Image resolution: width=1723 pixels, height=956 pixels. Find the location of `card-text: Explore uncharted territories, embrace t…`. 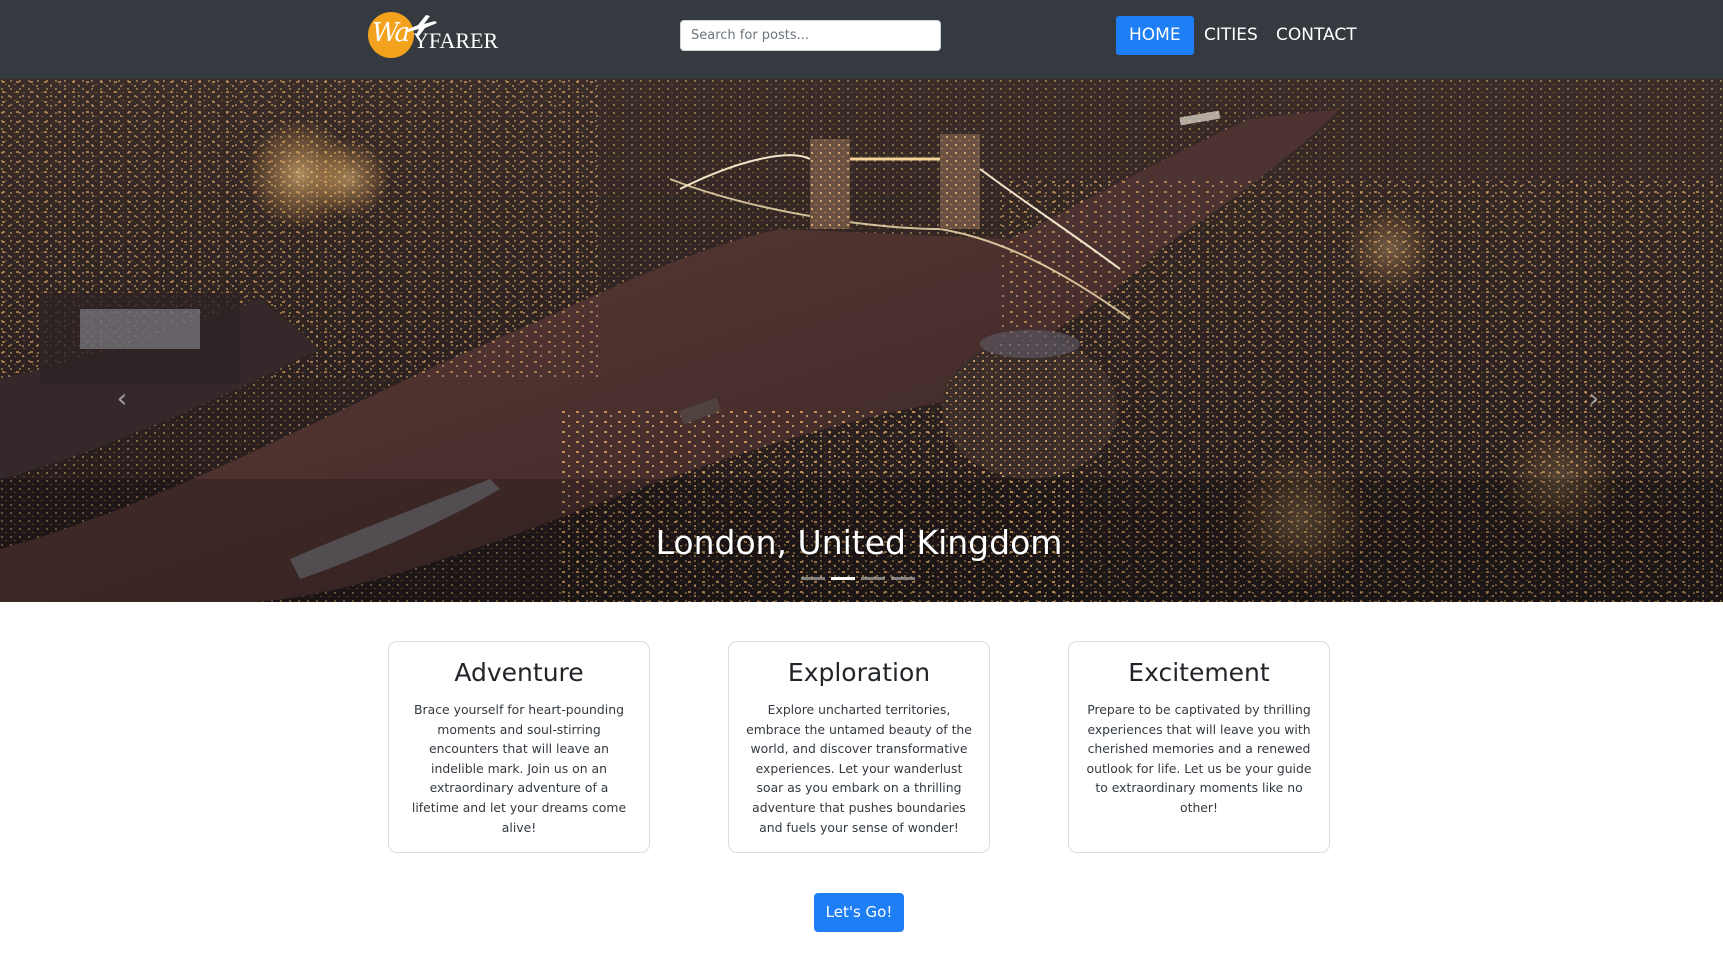

card-text: Explore uncharted territories, embrace t… is located at coordinates (859, 768).